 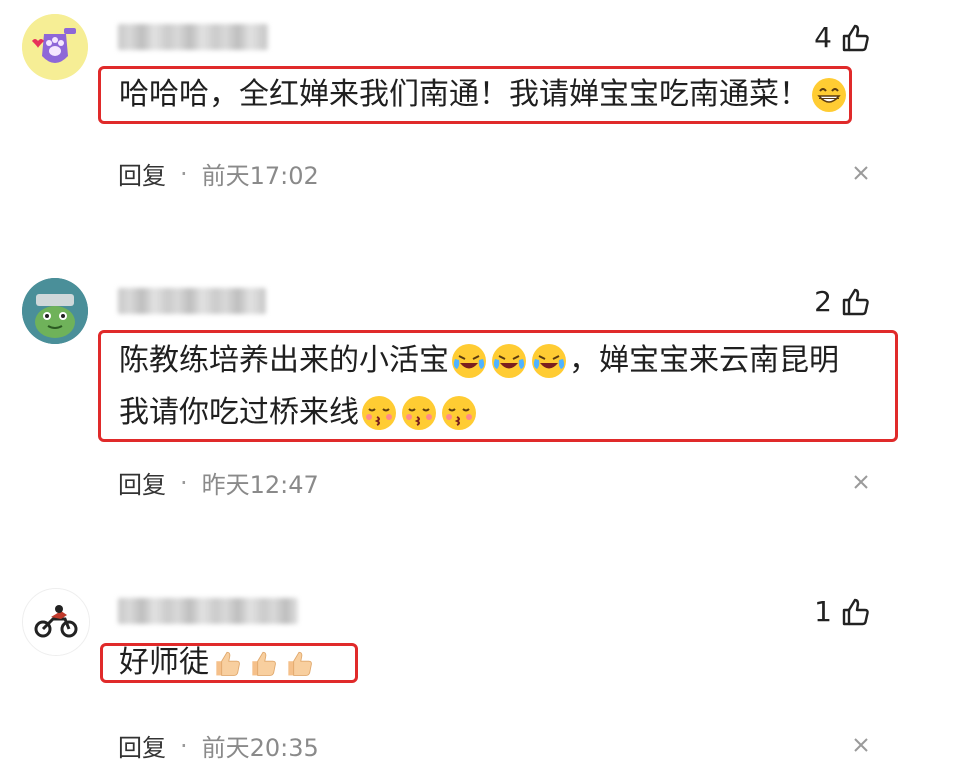 I want to click on like-button: 2, so click(x=843, y=302).